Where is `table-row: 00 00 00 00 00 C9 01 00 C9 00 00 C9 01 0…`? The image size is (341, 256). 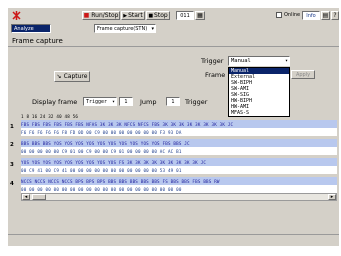 table-row: 00 00 00 00 00 C9 01 00 C9 00 00 C9 01 0… is located at coordinates (179, 151).